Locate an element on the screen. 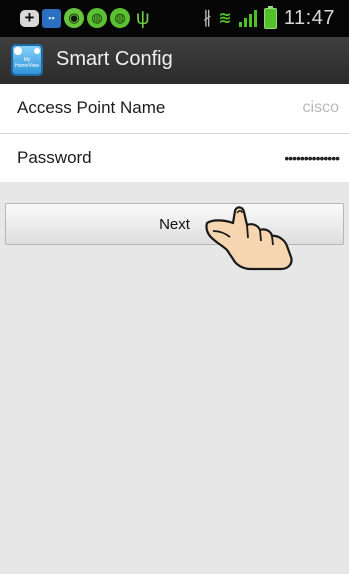  plus-icon: + is located at coordinates (29, 17).